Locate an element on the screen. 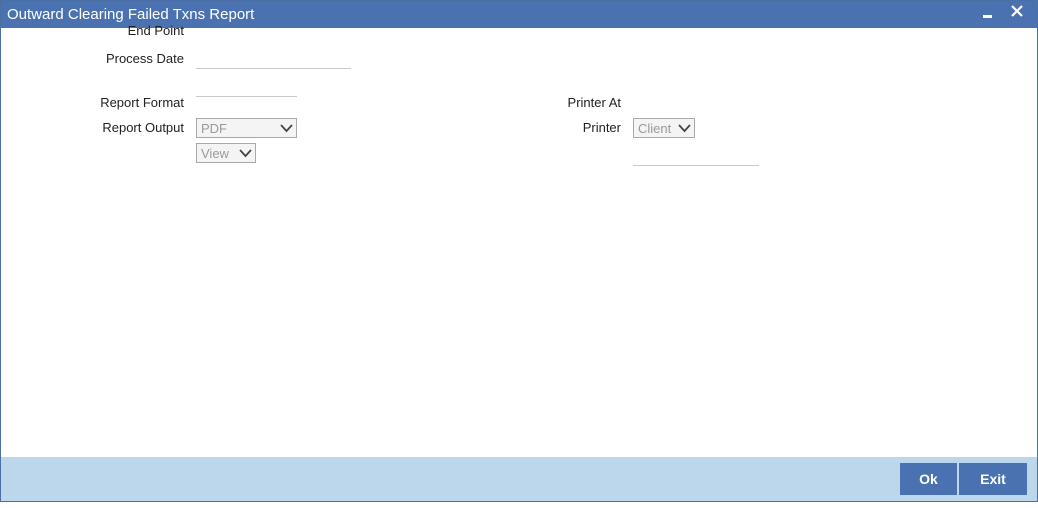 This screenshot has width=1038, height=508. printer-at-select: Client is located at coordinates (664, 128).